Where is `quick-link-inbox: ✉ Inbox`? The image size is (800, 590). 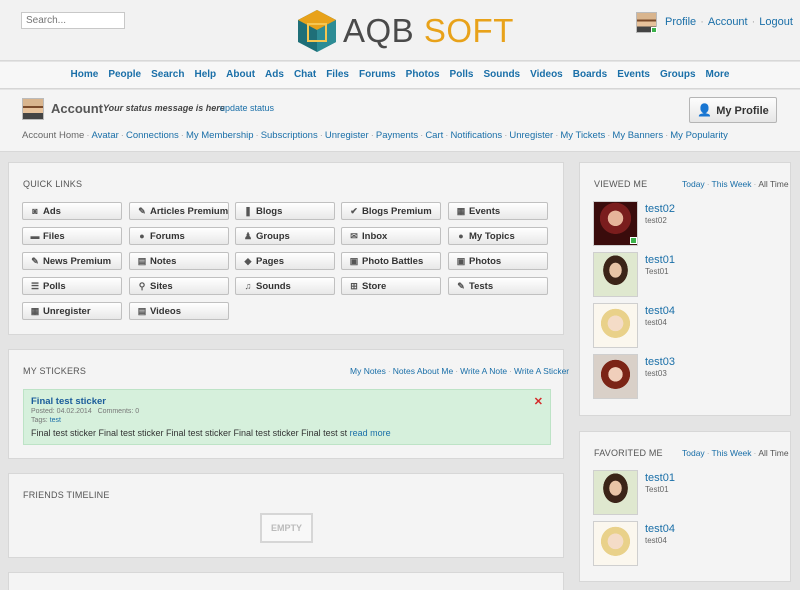
quick-link-inbox: ✉ Inbox is located at coordinates (391, 236).